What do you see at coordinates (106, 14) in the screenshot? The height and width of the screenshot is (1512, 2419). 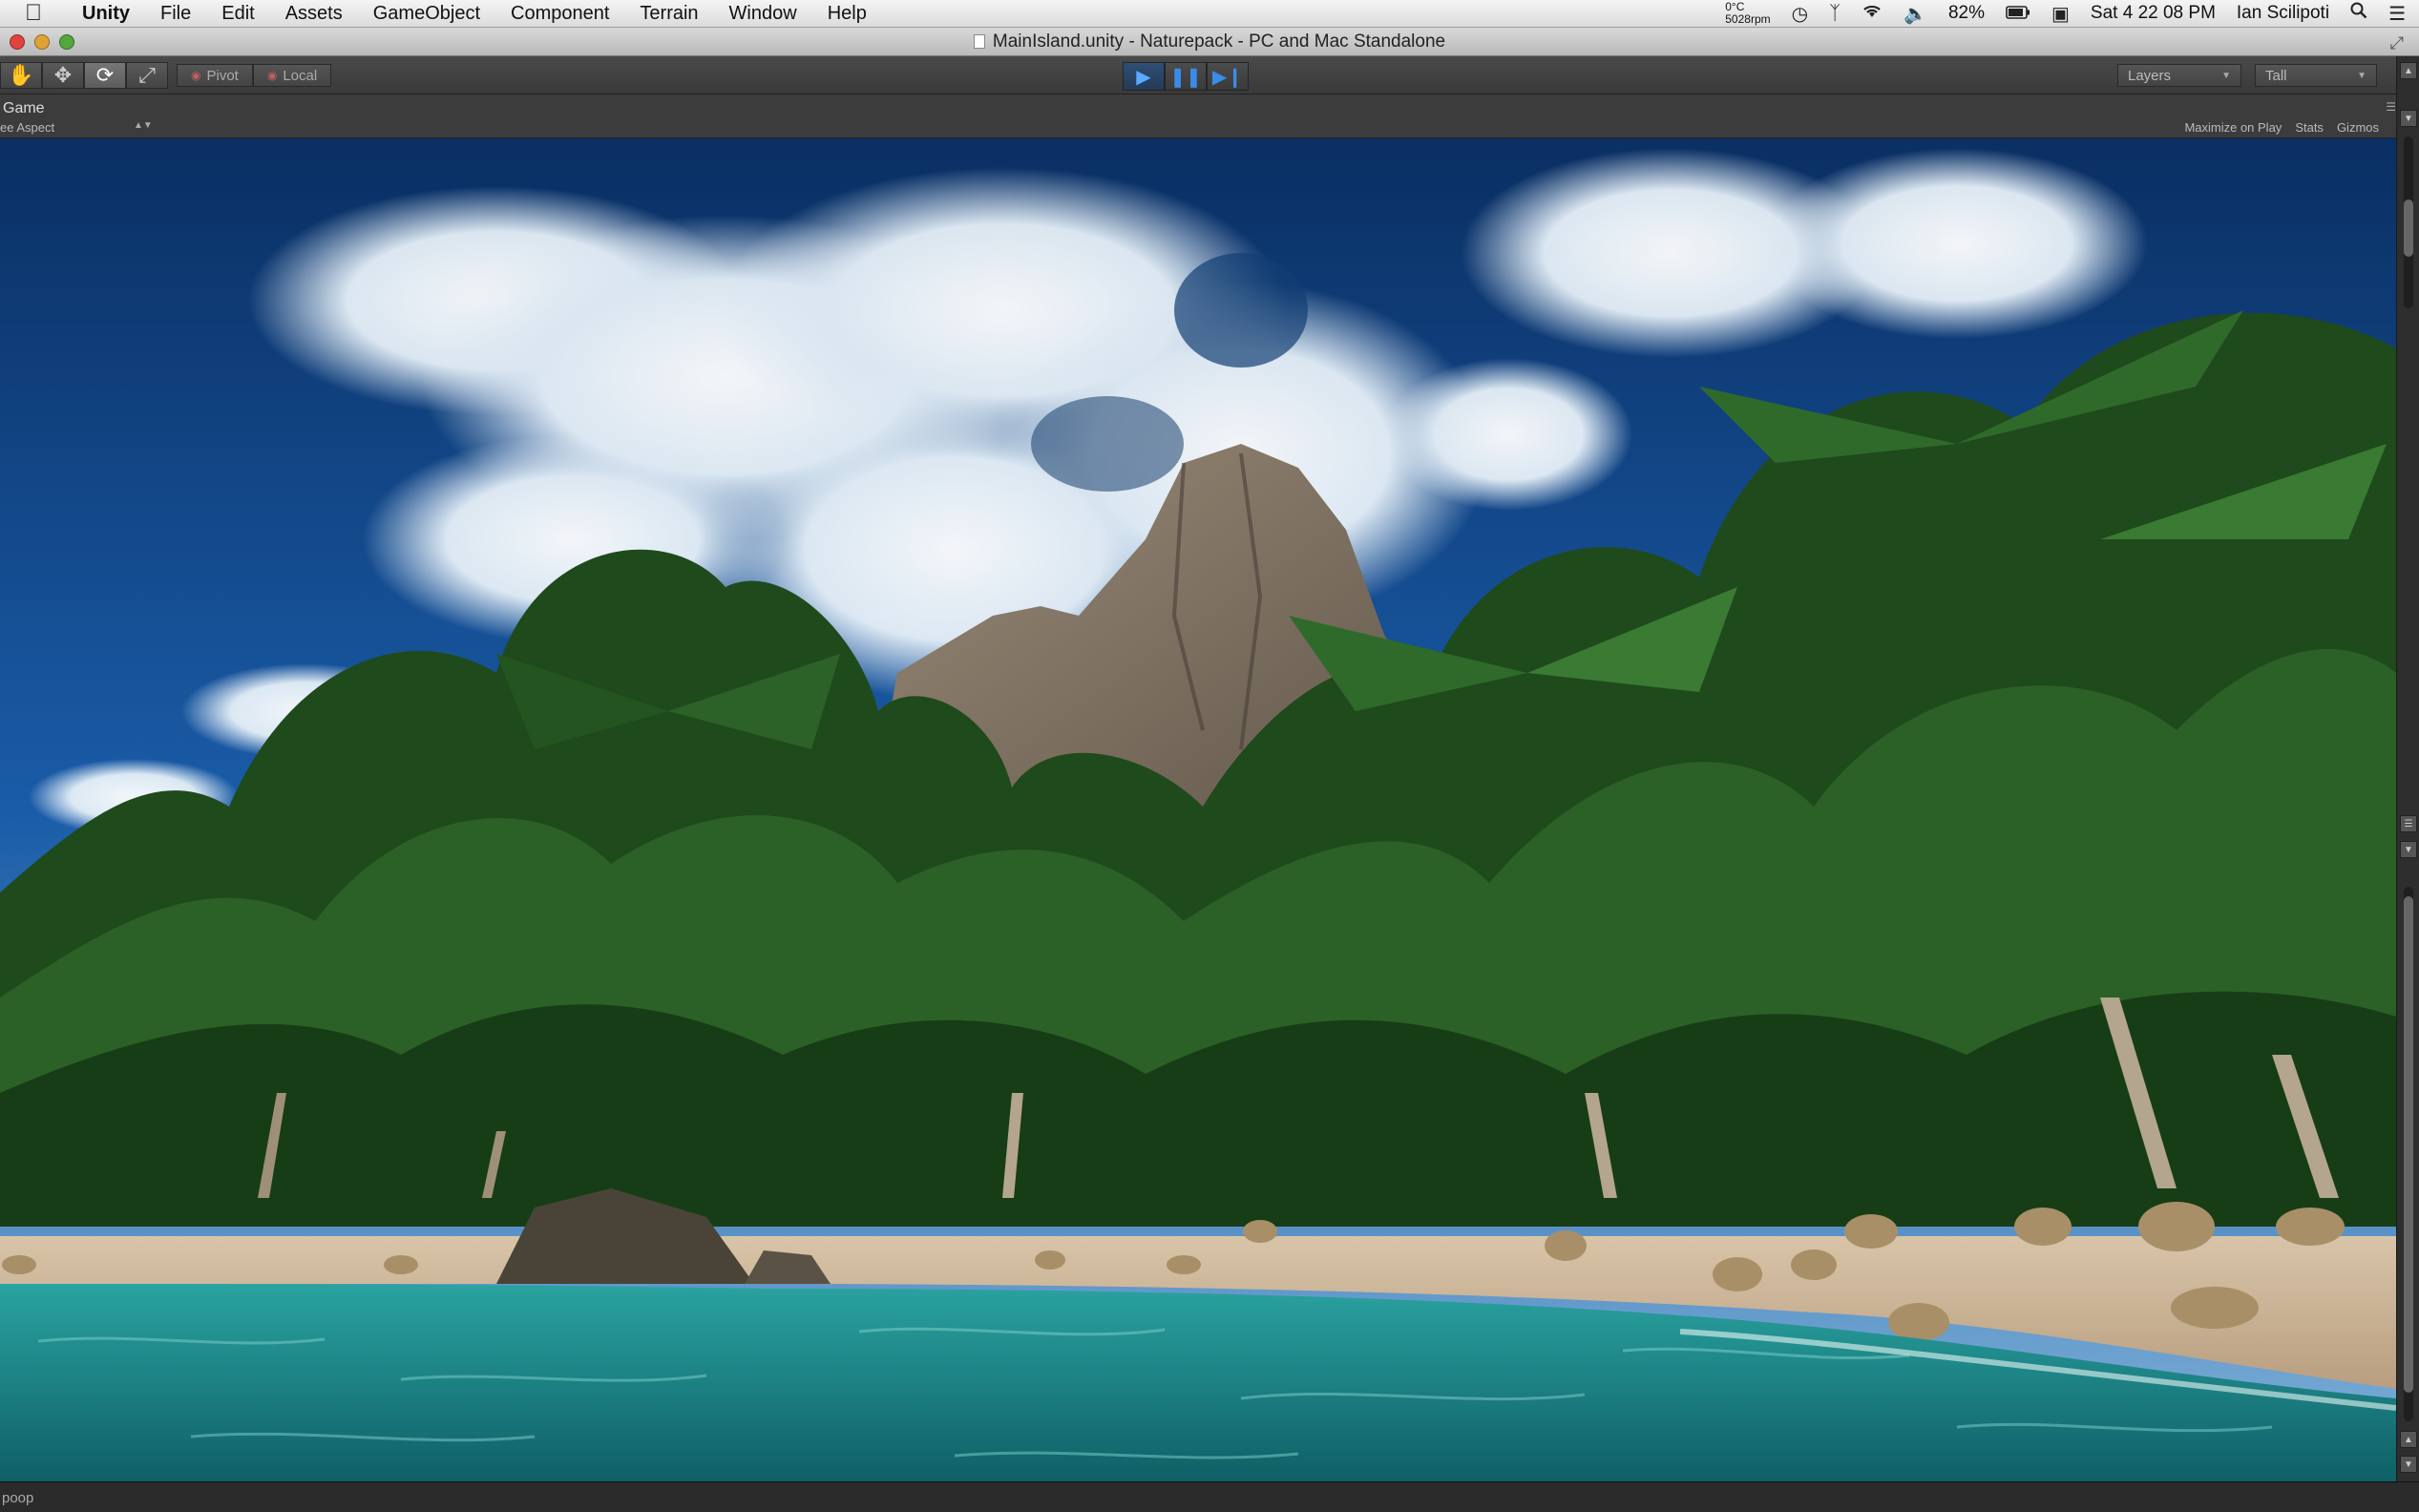 I see `menu-app-unity: Unity` at bounding box center [106, 14].